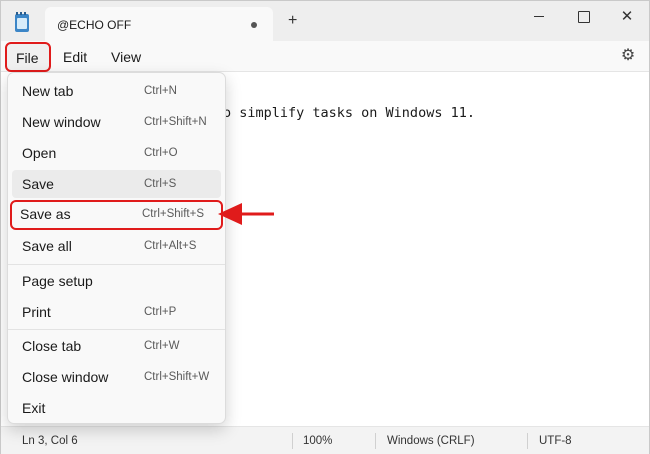 This screenshot has width=650, height=454. I want to click on zoom-level: 100%, so click(318, 441).